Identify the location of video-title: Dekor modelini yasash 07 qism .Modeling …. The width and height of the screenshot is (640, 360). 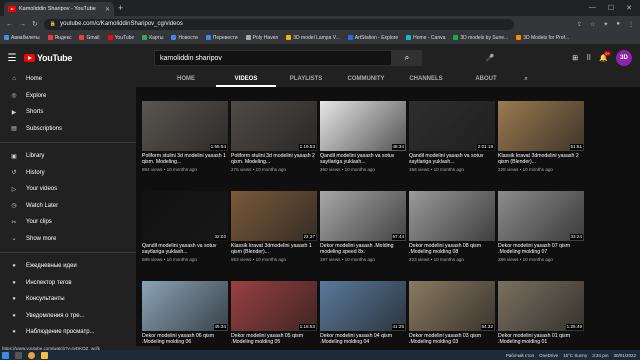
(541, 249).